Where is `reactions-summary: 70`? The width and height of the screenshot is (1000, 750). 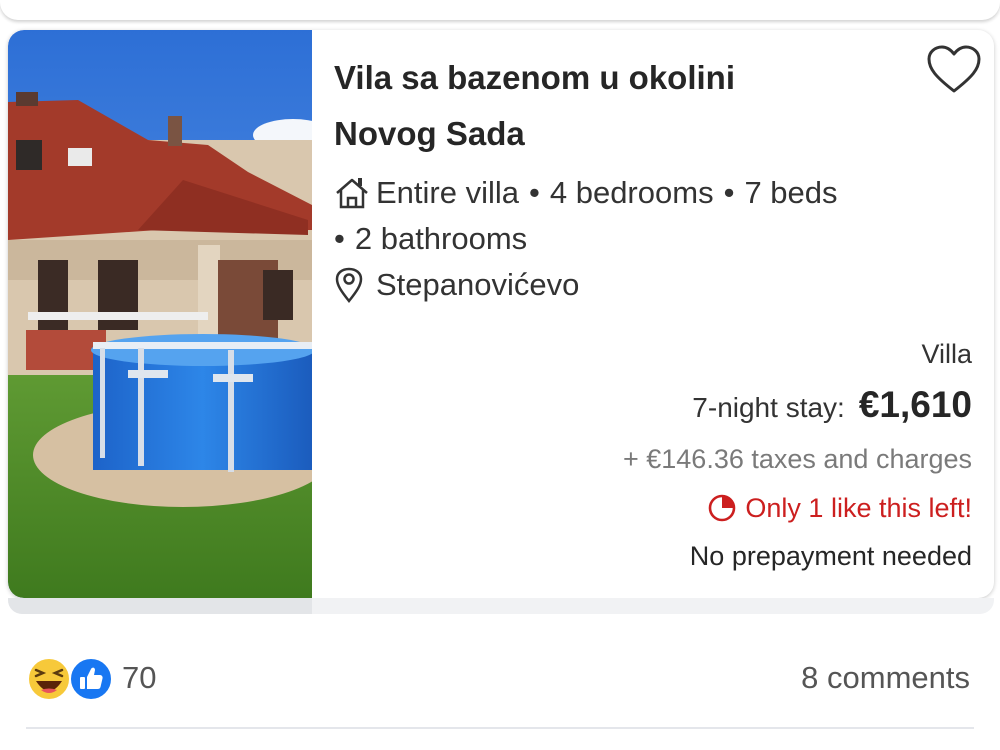 reactions-summary: 70 is located at coordinates (91, 678).